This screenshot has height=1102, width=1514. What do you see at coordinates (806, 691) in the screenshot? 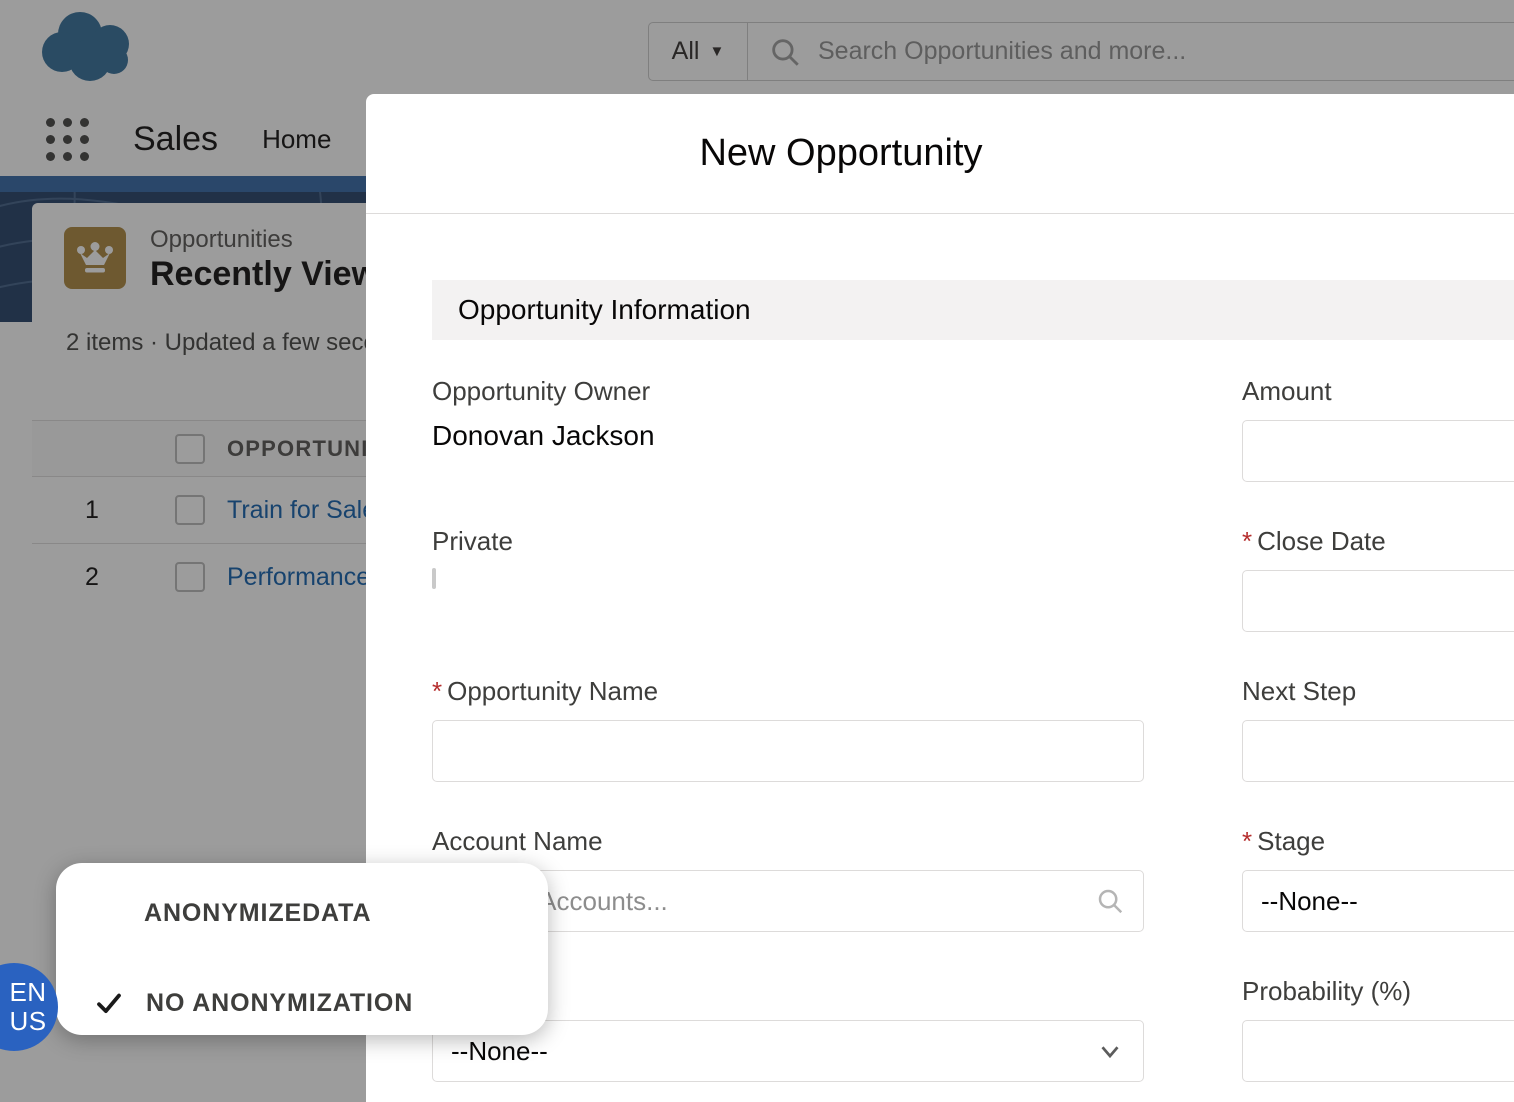
I see `field-label: * Opportunity Name` at bounding box center [806, 691].